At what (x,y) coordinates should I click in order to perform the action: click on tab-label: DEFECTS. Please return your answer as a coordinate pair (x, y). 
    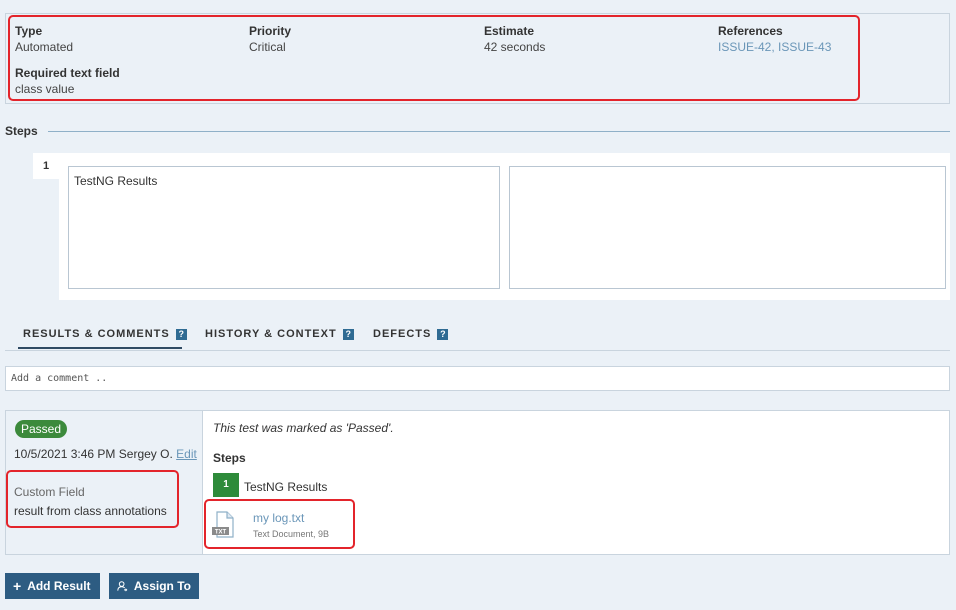
    Looking at the image, I should click on (402, 334).